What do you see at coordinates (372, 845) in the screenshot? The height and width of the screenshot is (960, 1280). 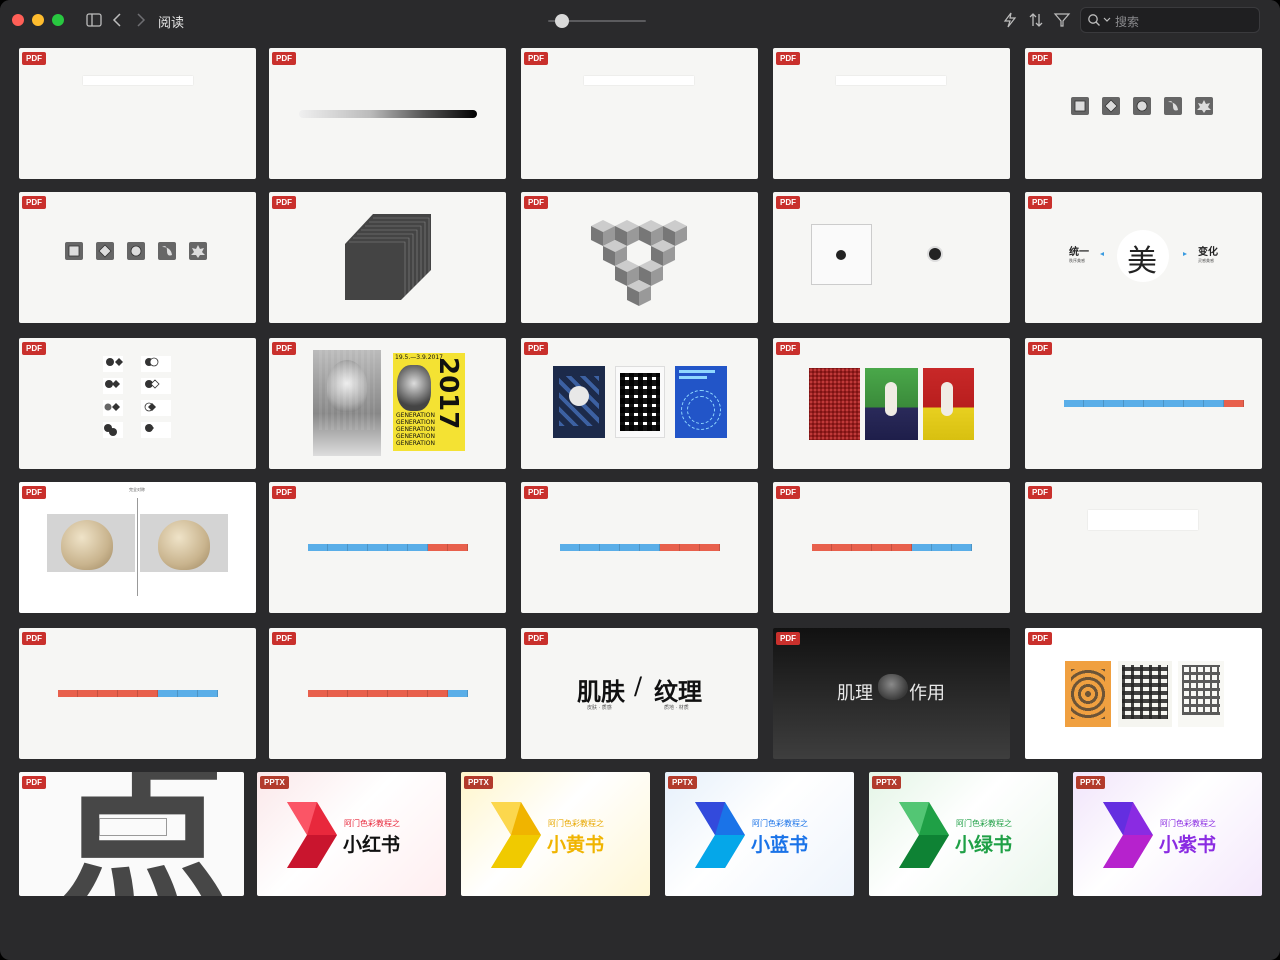 I see `slide-title: 小红书` at bounding box center [372, 845].